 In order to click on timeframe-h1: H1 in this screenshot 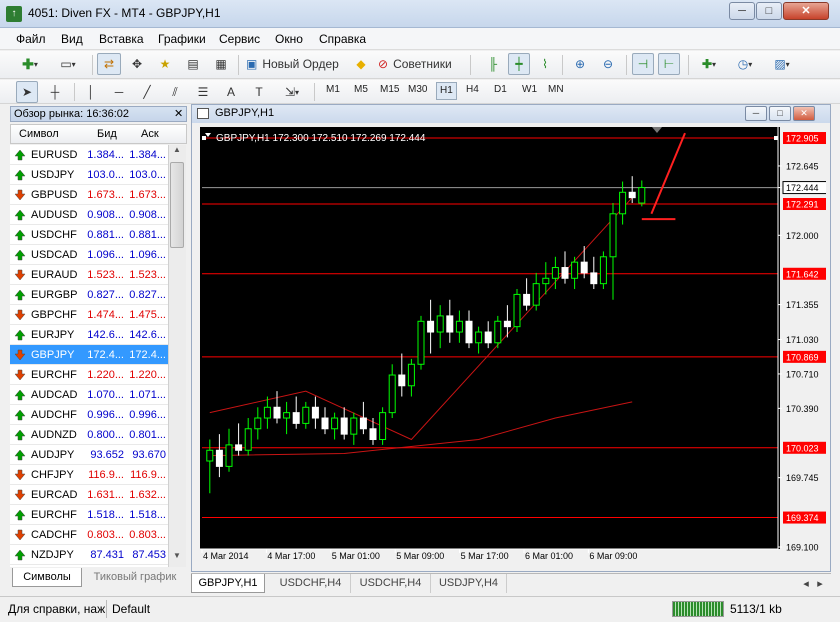, I will do `click(446, 91)`.